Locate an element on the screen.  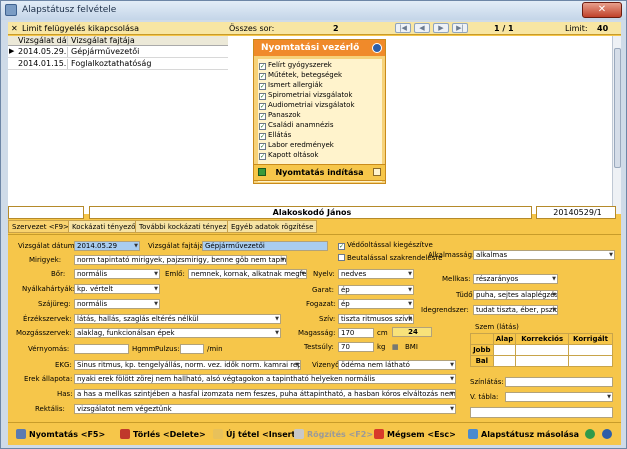
prev-page-button: ◀ is located at coordinates (422, 28).